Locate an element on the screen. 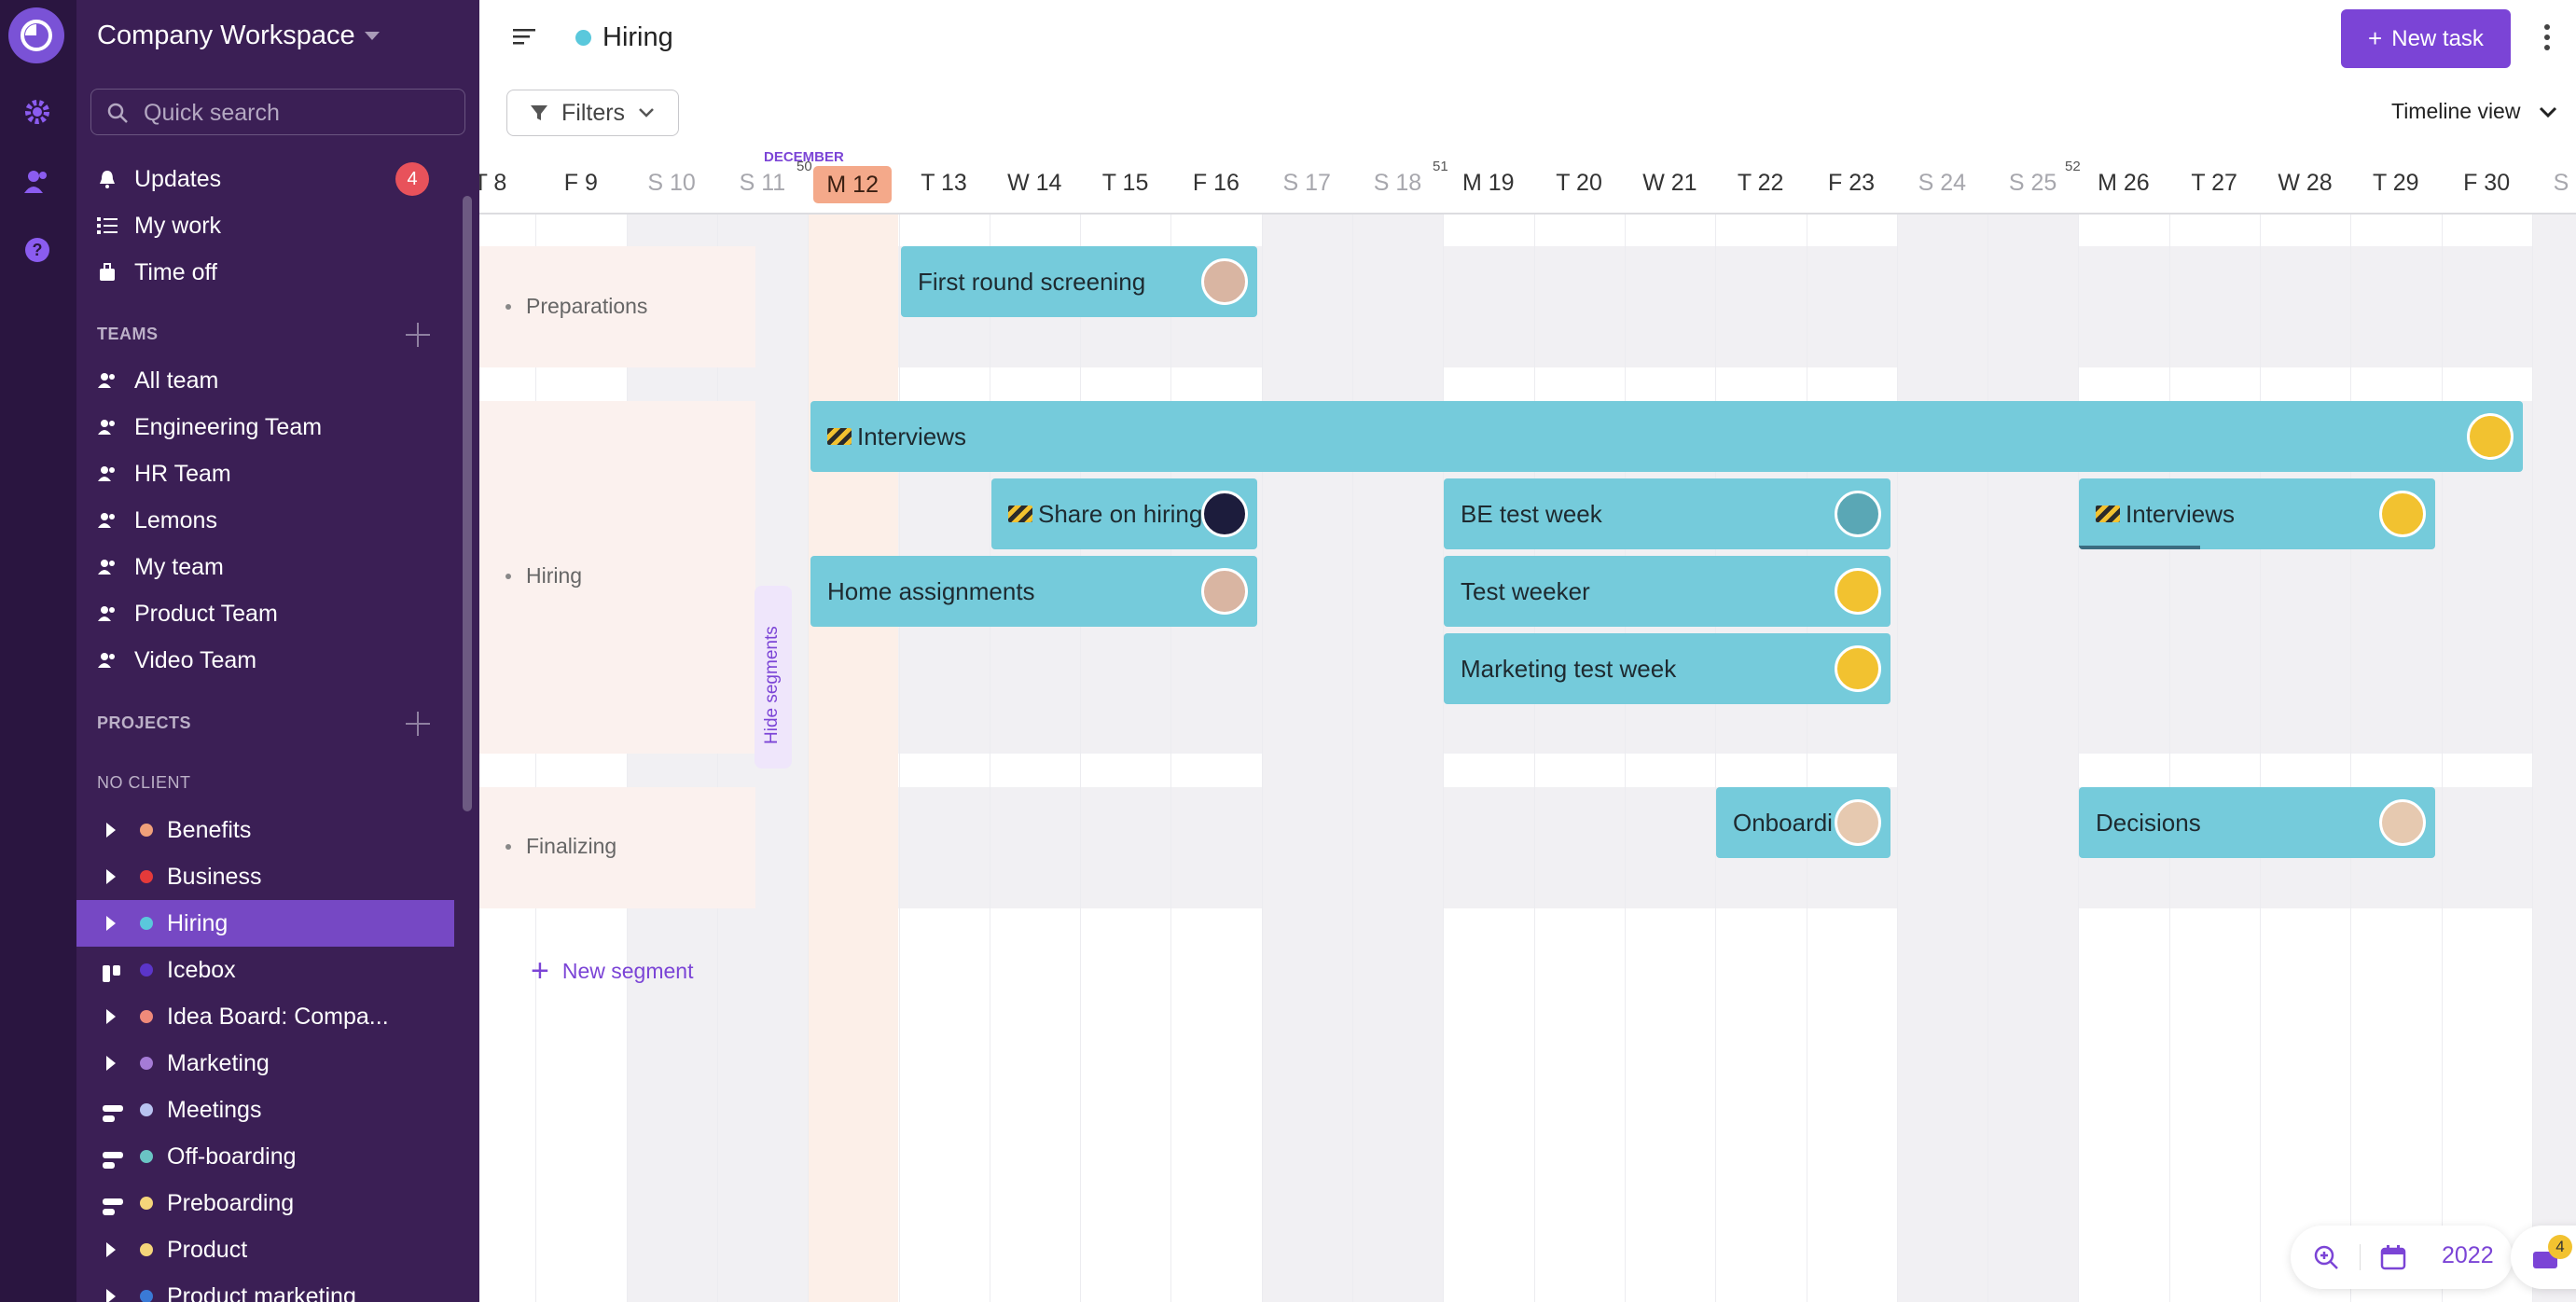 This screenshot has width=2576, height=1302. task-bar: Test weeker is located at coordinates (1667, 591).